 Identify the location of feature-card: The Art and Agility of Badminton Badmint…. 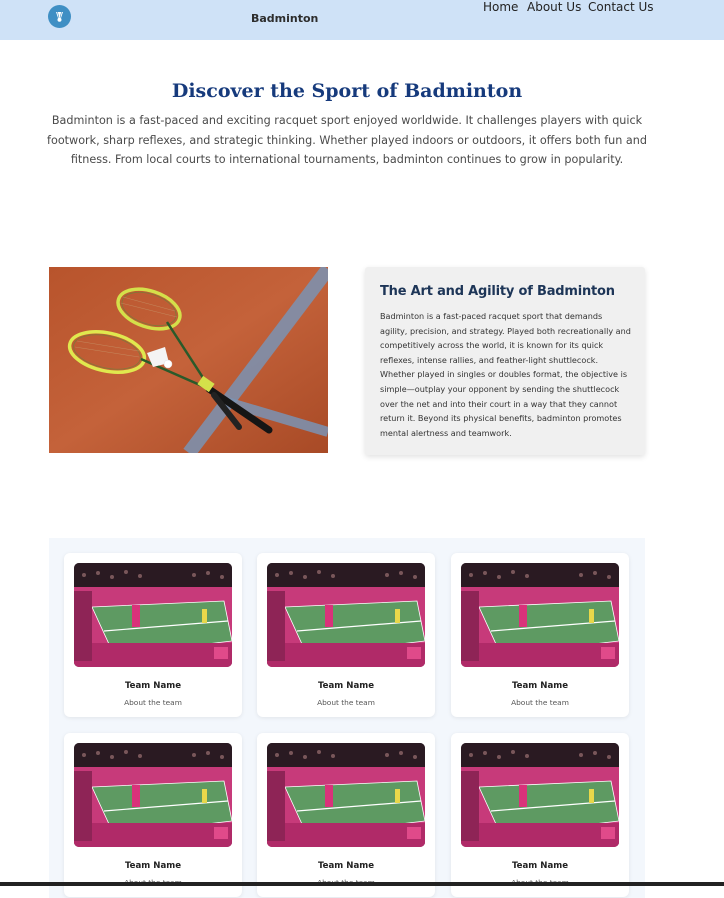
(505, 361).